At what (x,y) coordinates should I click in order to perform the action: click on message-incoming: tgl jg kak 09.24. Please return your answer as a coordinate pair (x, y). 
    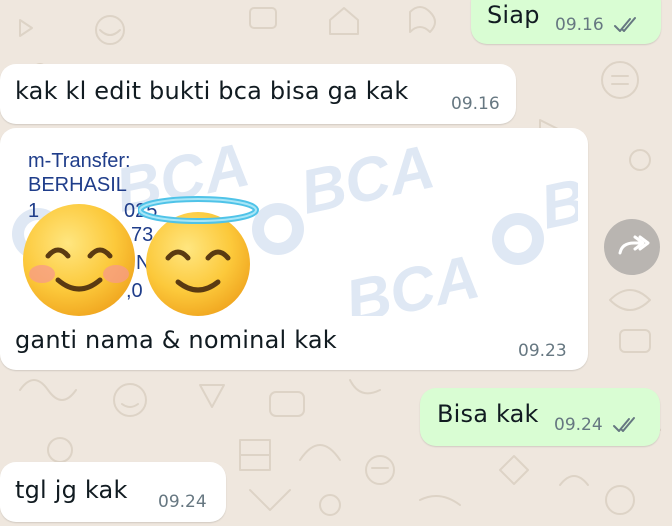
    Looking at the image, I should click on (113, 492).